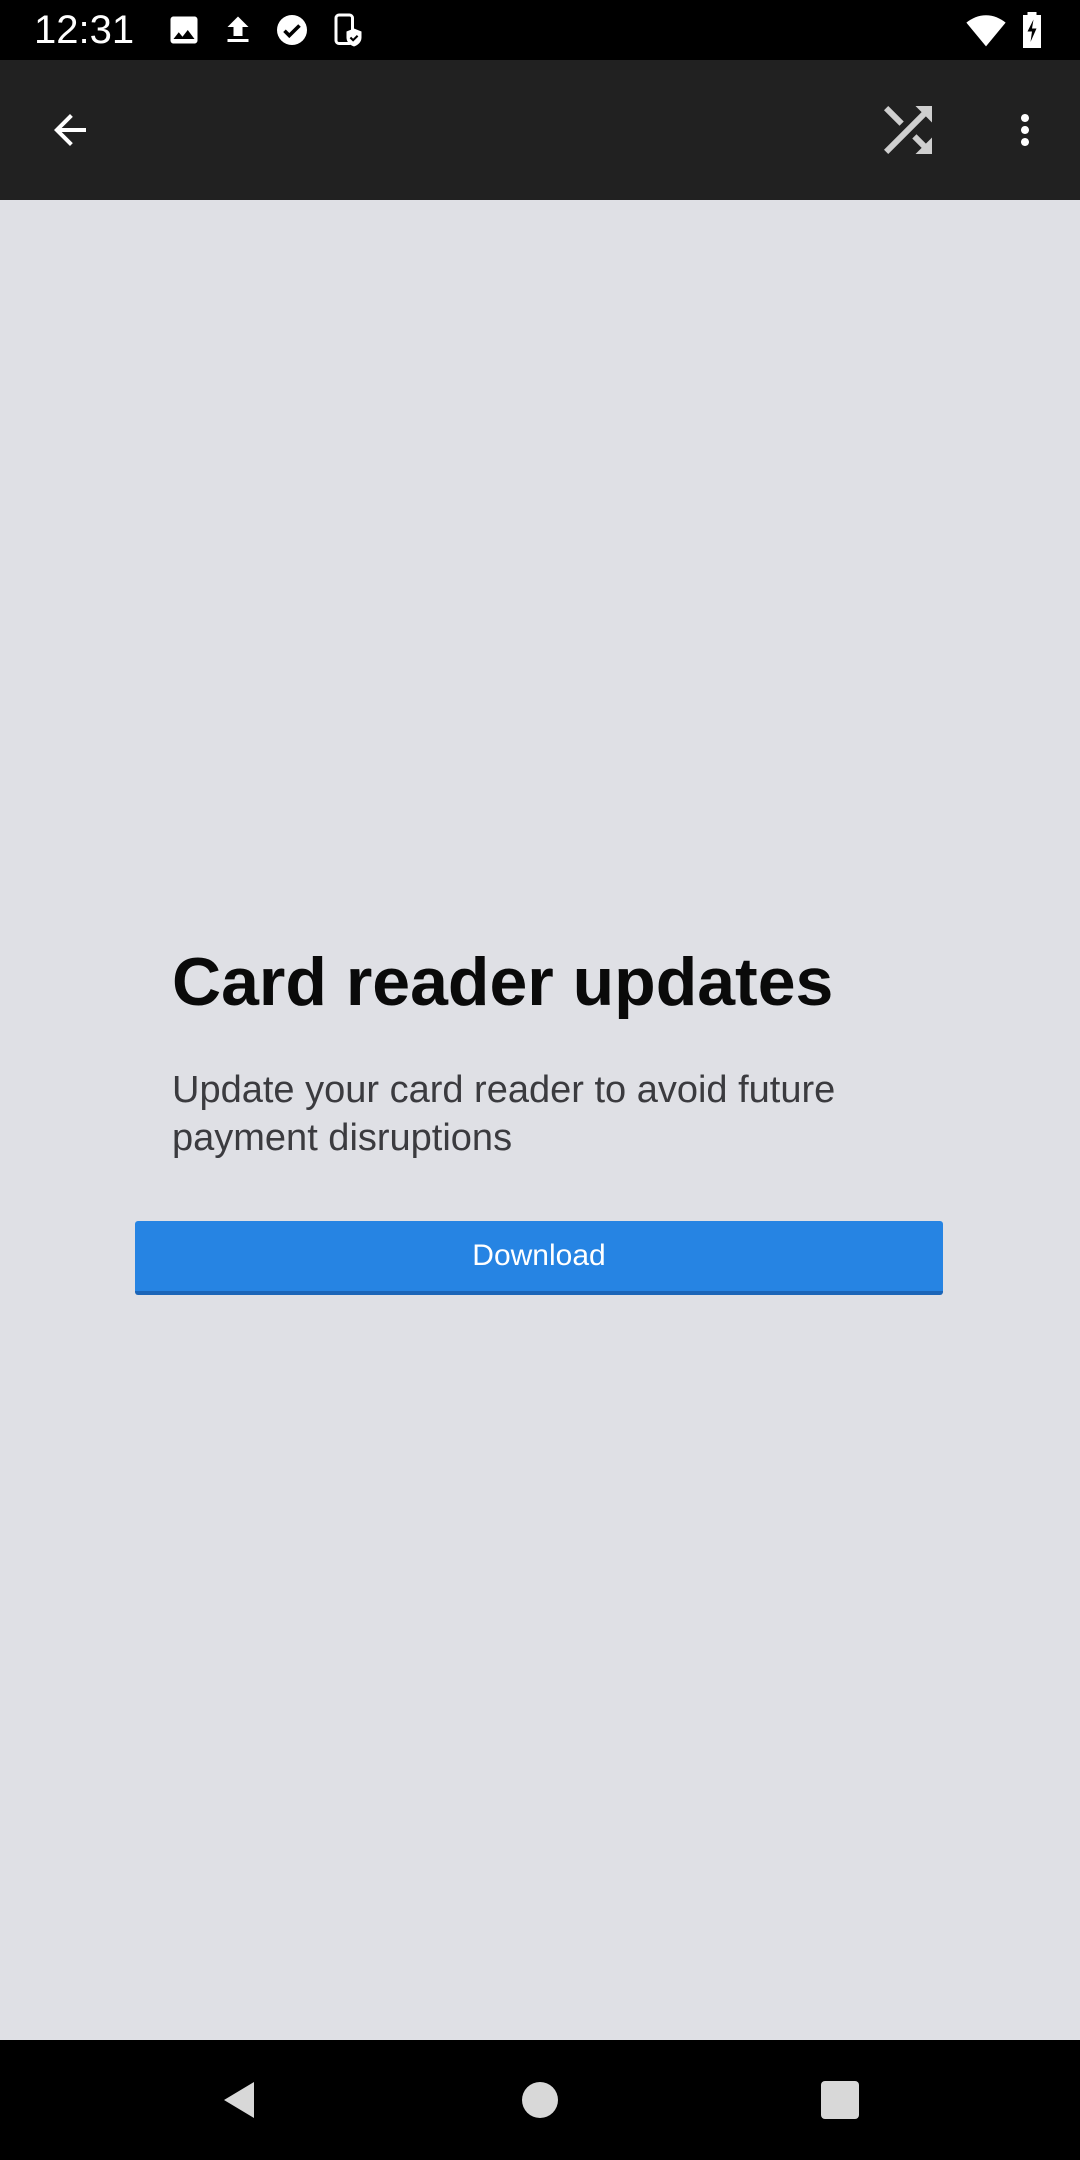 The width and height of the screenshot is (1080, 2160). I want to click on system-nav-bar, so click(540, 2100).